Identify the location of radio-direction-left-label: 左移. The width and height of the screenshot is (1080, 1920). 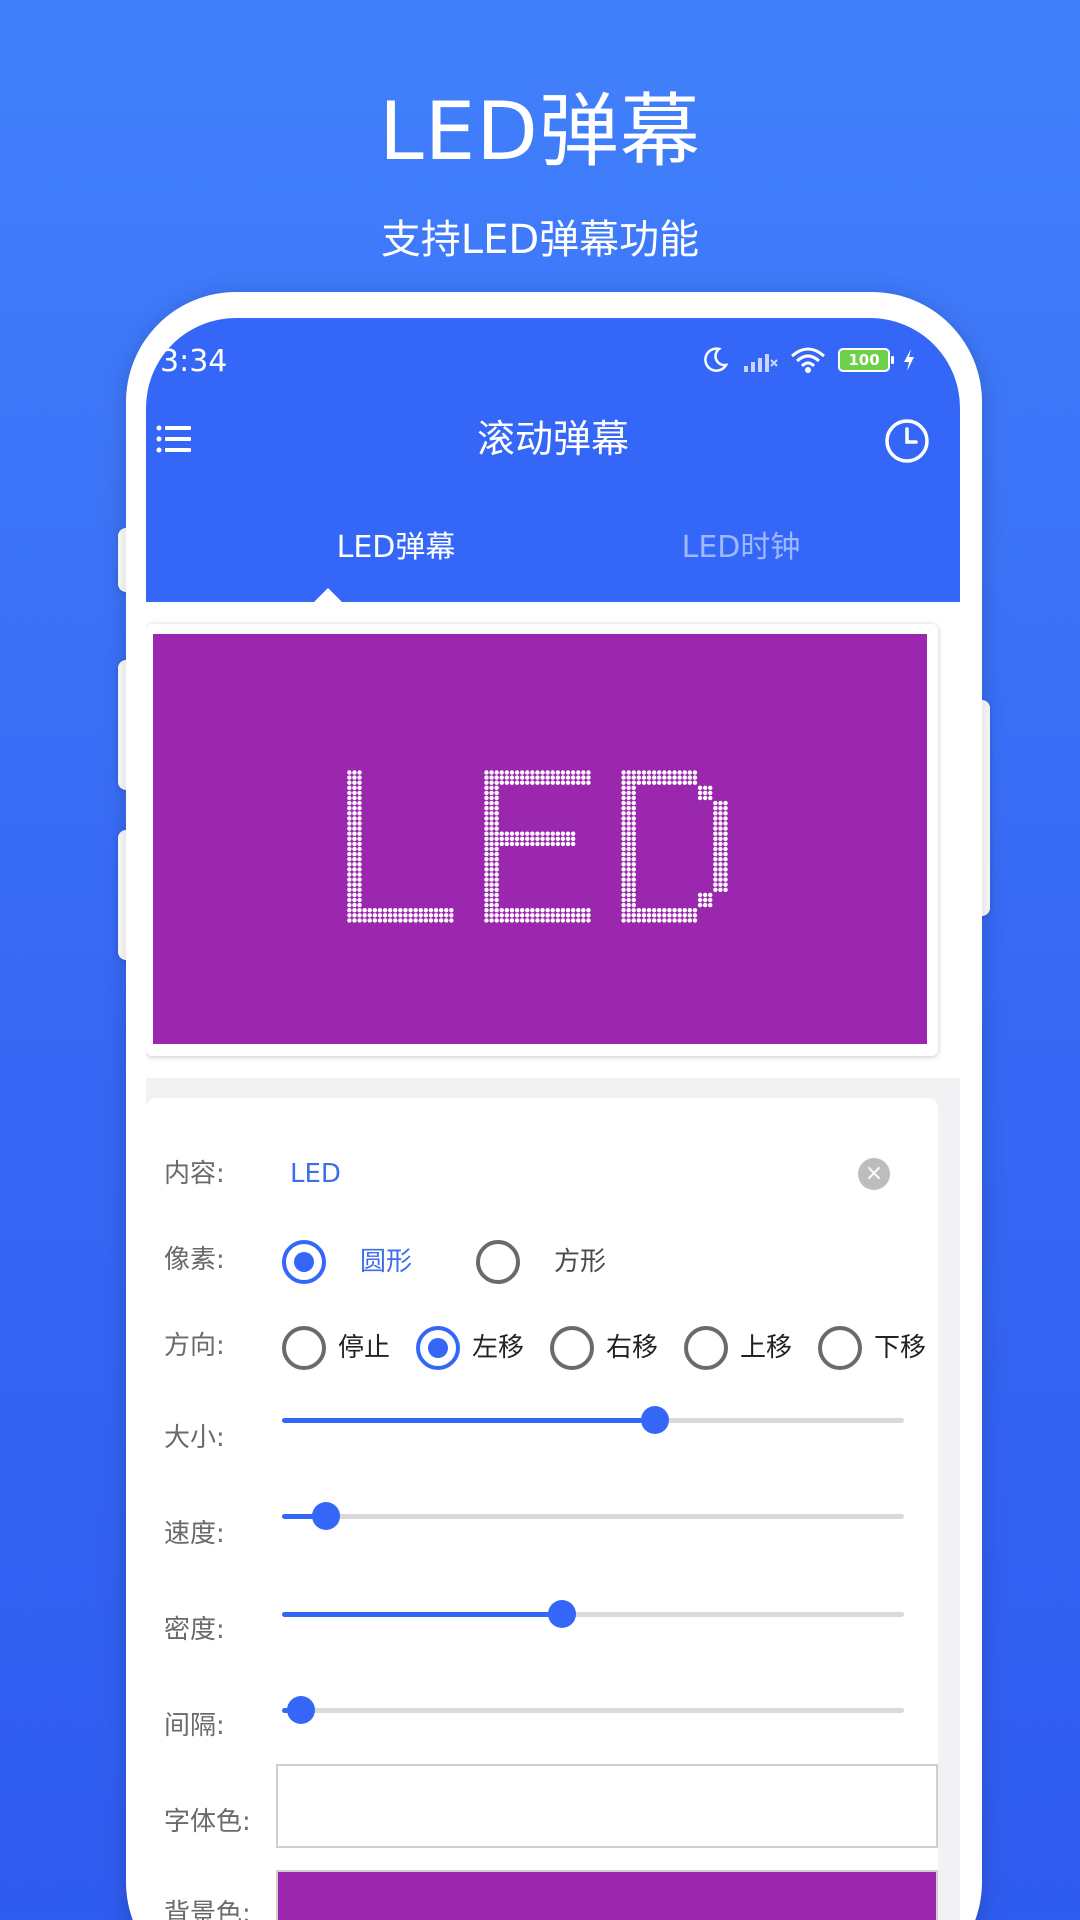
(498, 1348).